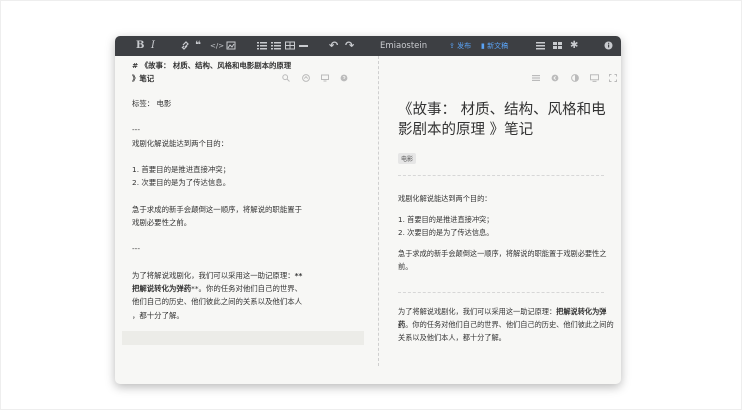  Describe the element at coordinates (407, 158) in the screenshot. I see `preview-tag: 电影` at that location.